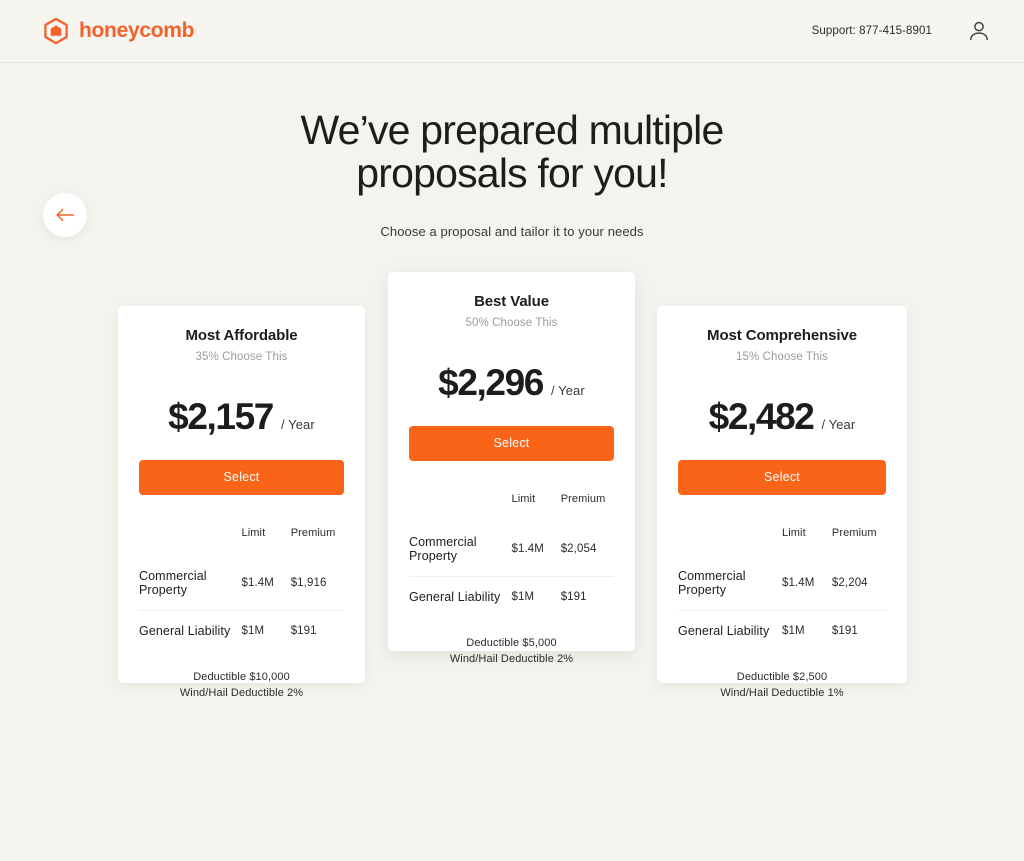  What do you see at coordinates (511, 322) in the screenshot?
I see `card-subtitle: 50% Choose This` at bounding box center [511, 322].